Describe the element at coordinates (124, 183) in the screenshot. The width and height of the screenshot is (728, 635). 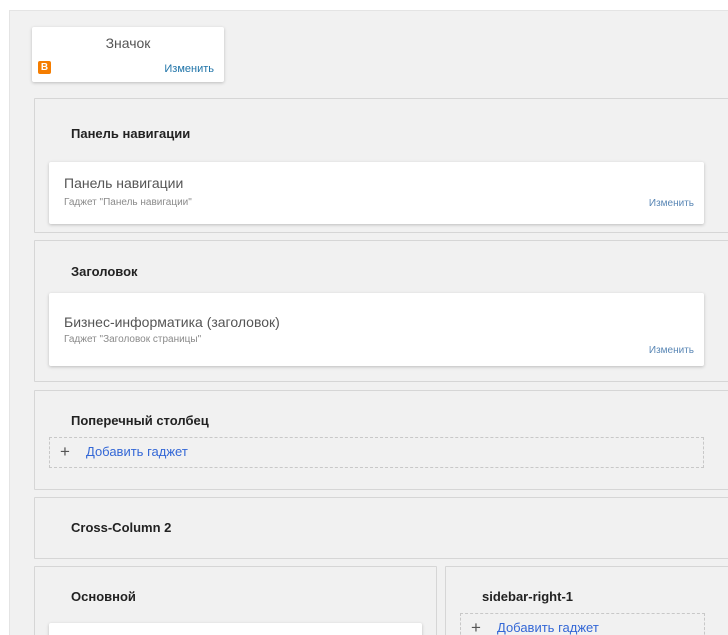
I see `widget-navbar-title: Панель навигации` at that location.